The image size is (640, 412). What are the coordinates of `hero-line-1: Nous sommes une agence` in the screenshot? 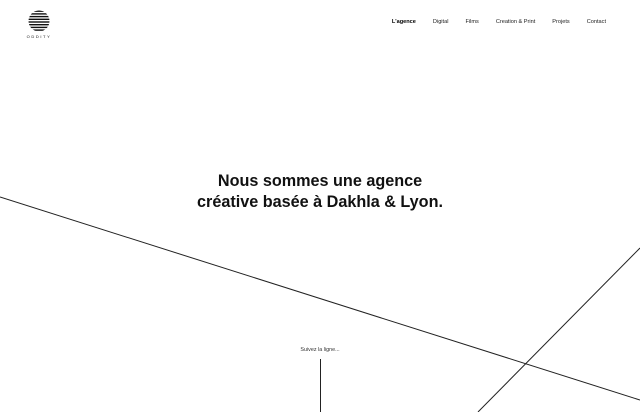 It's located at (320, 181).